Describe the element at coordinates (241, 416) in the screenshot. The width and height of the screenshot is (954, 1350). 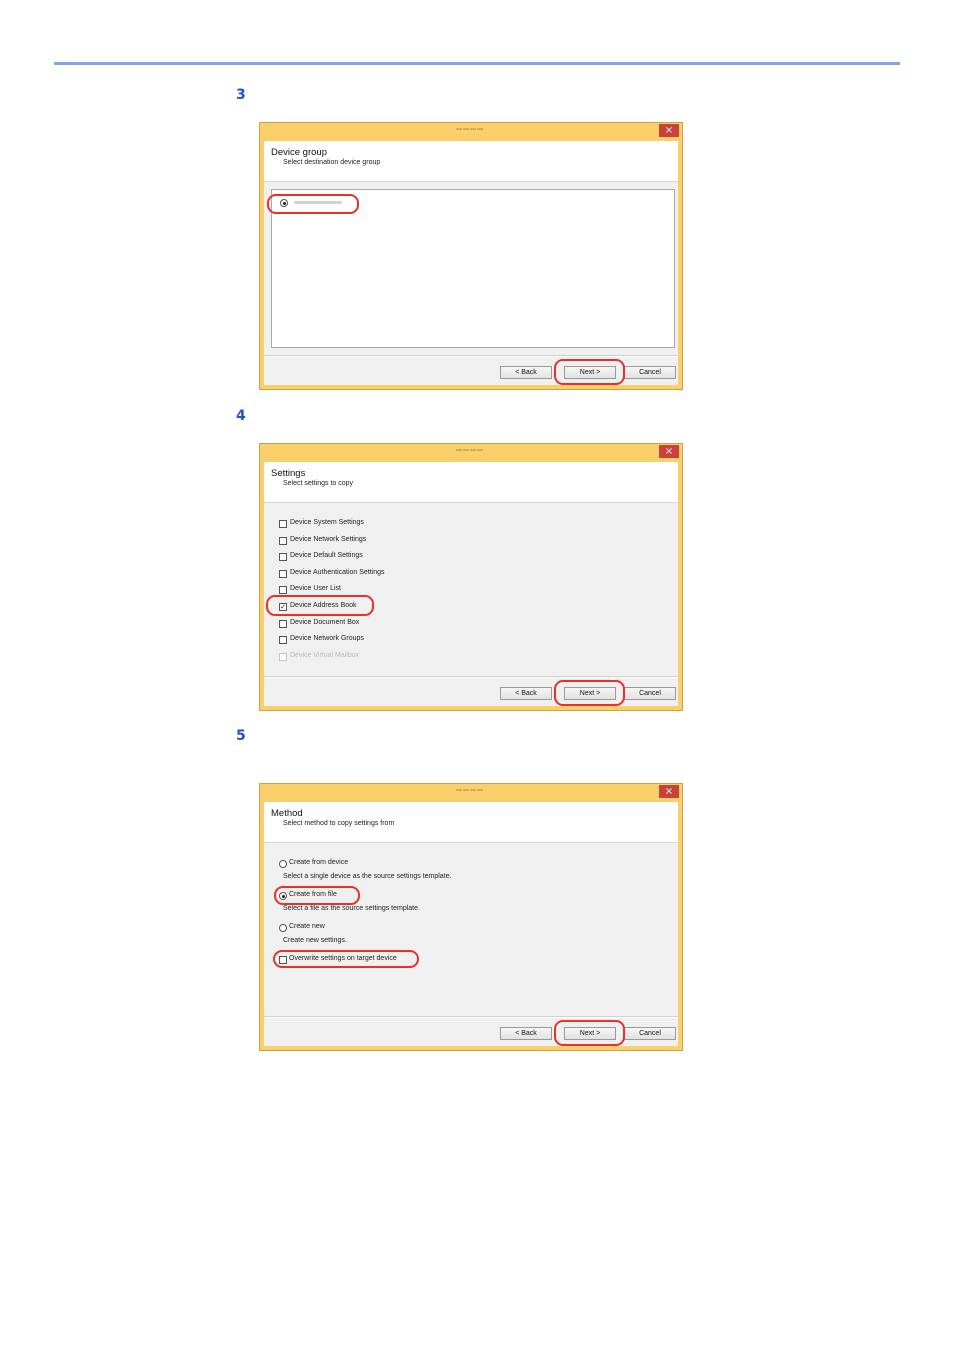
I see `step-number-4: 4` at that location.